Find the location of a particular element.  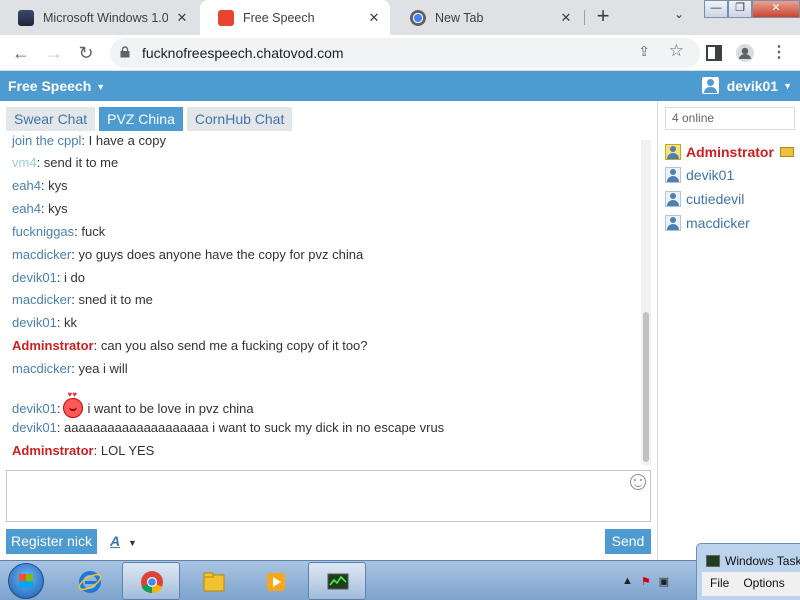

message-nick: vm4 is located at coordinates (24, 162).